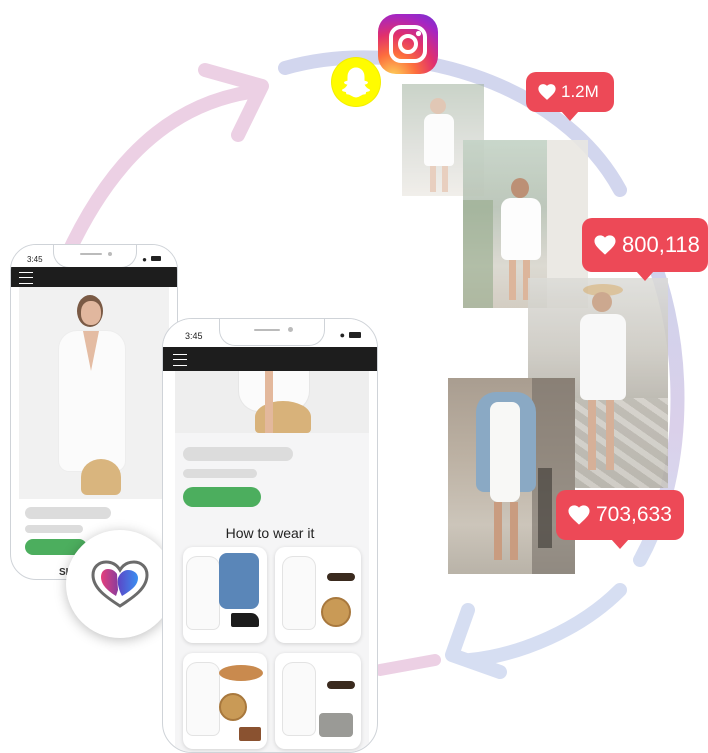  What do you see at coordinates (634, 514) in the screenshot?
I see `like-count: 703,633` at bounding box center [634, 514].